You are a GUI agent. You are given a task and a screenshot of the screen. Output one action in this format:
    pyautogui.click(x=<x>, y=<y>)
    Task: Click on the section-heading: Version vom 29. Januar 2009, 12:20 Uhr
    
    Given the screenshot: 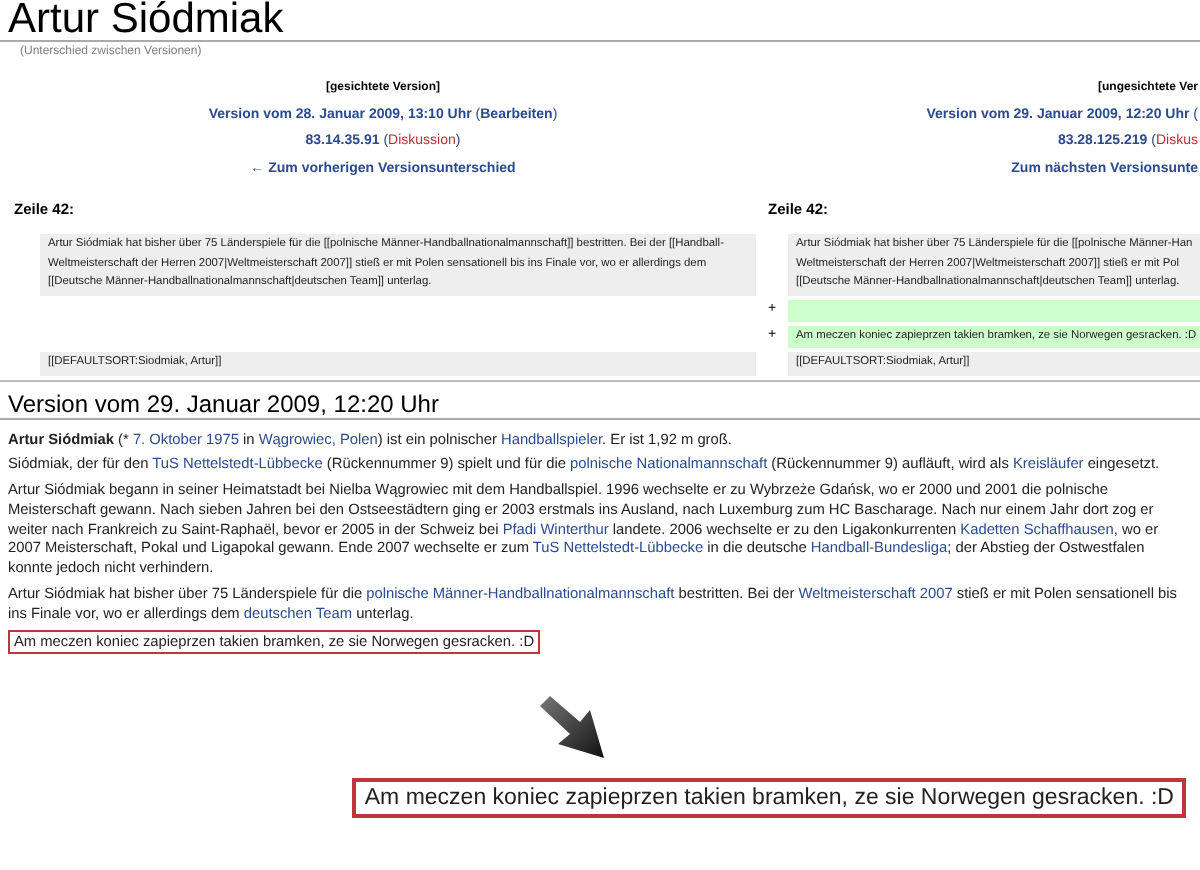 What is the action you would take?
    pyautogui.click(x=600, y=400)
    